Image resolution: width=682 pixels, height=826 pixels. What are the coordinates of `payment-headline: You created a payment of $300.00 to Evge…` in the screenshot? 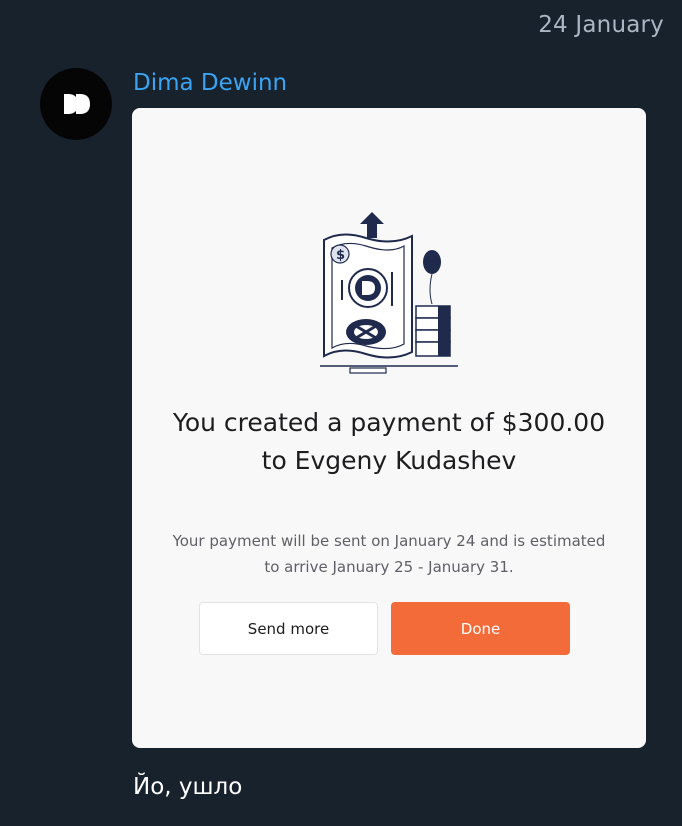 It's located at (389, 441).